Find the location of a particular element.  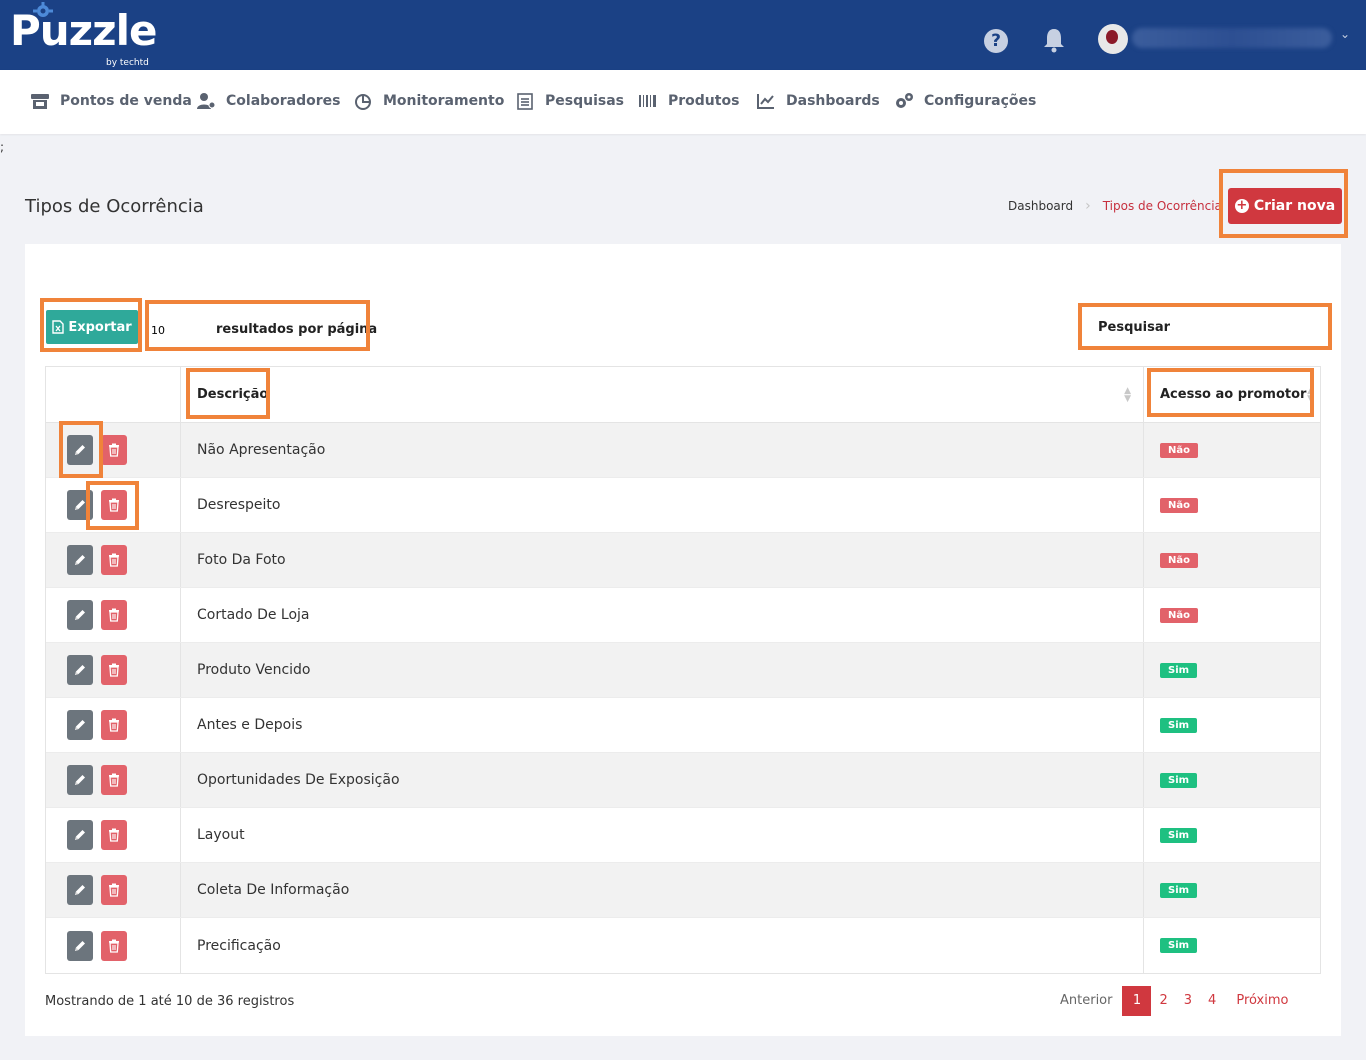

per-page-select: 10 is located at coordinates (158, 330).